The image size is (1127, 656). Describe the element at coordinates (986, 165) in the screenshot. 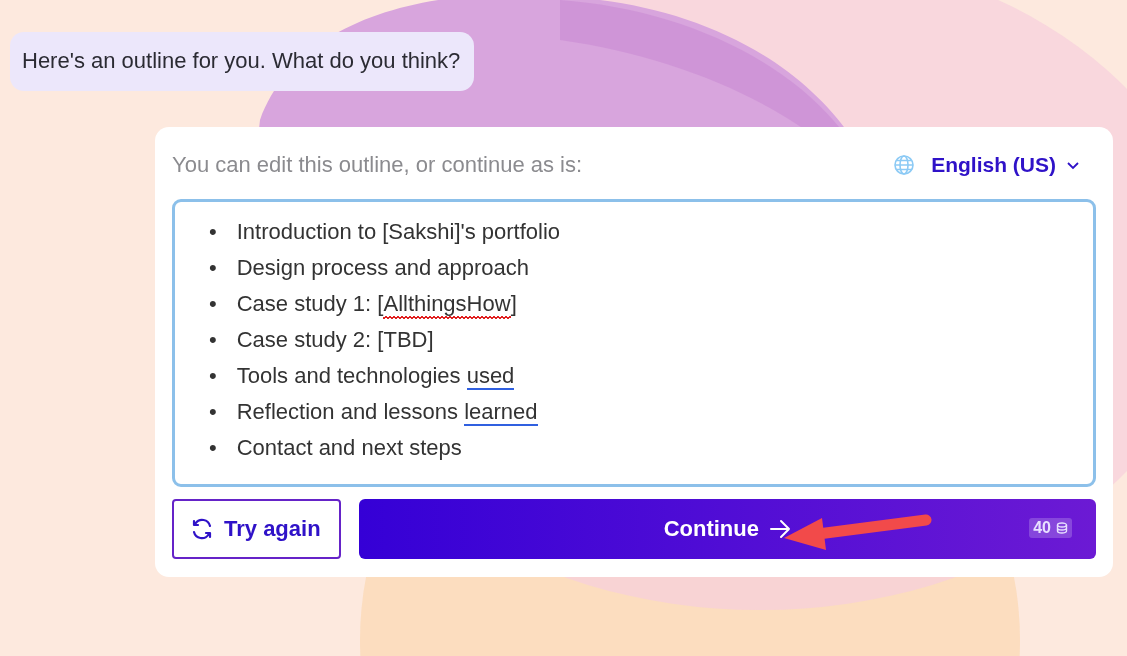

I see `language-selector: English (US)` at that location.